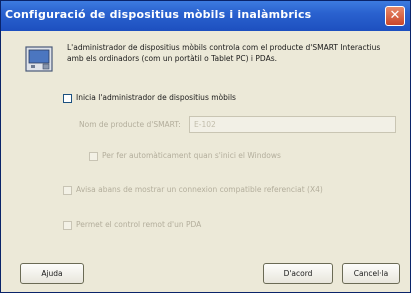 Image resolution: width=411 pixels, height=293 pixels. I want to click on close-icon: ✕, so click(395, 16).